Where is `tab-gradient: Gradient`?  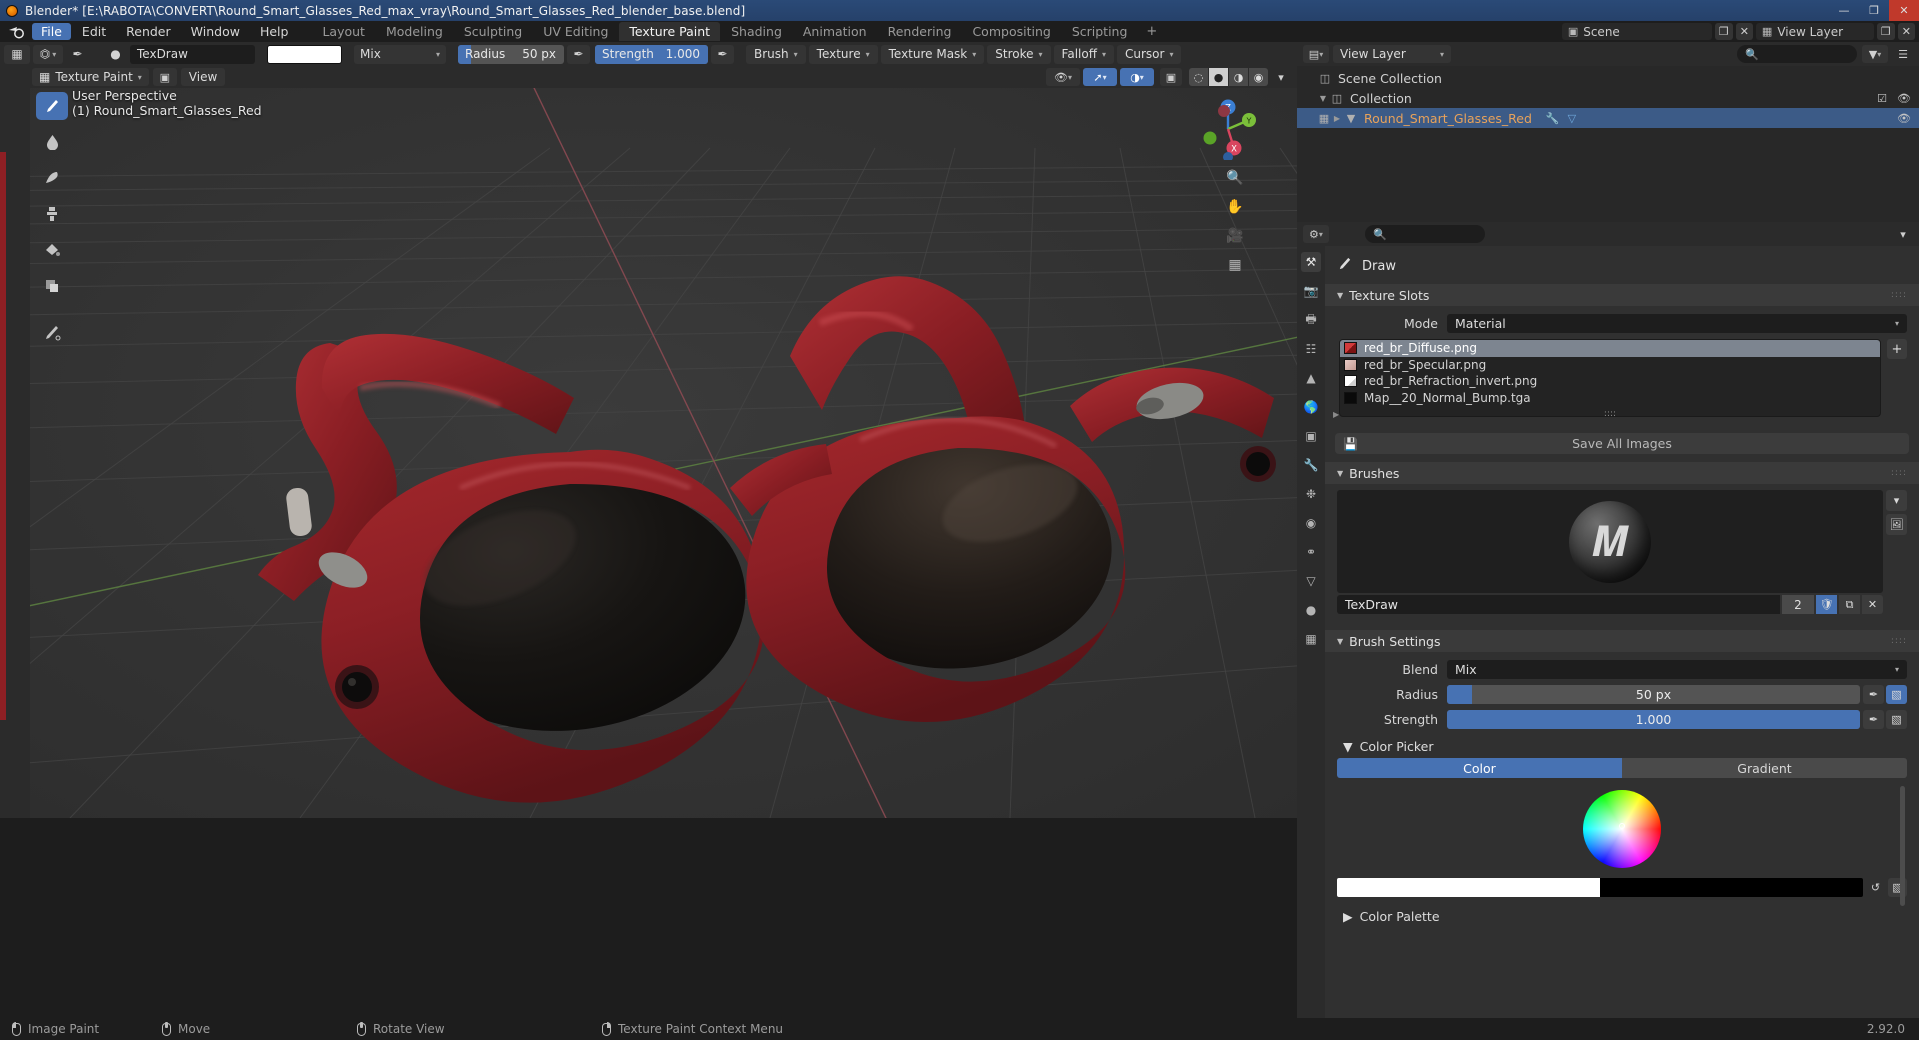 tab-gradient: Gradient is located at coordinates (1764, 768).